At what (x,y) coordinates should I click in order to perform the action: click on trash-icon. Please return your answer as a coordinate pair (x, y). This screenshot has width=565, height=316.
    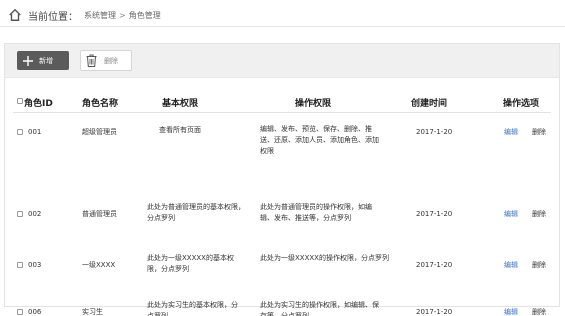
    Looking at the image, I should click on (91, 60).